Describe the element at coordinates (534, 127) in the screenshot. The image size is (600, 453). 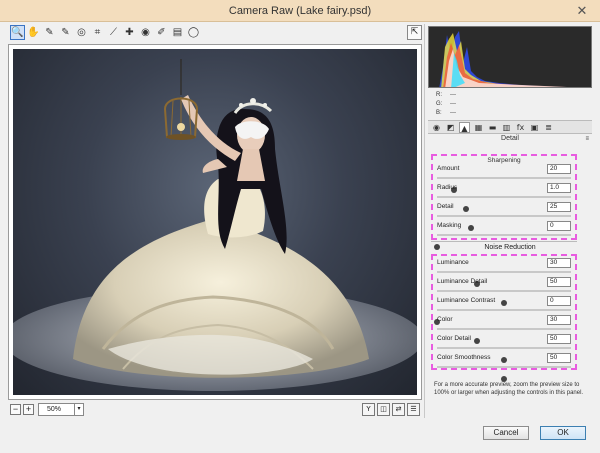
I see `camera-calibration-icon: ▣` at that location.